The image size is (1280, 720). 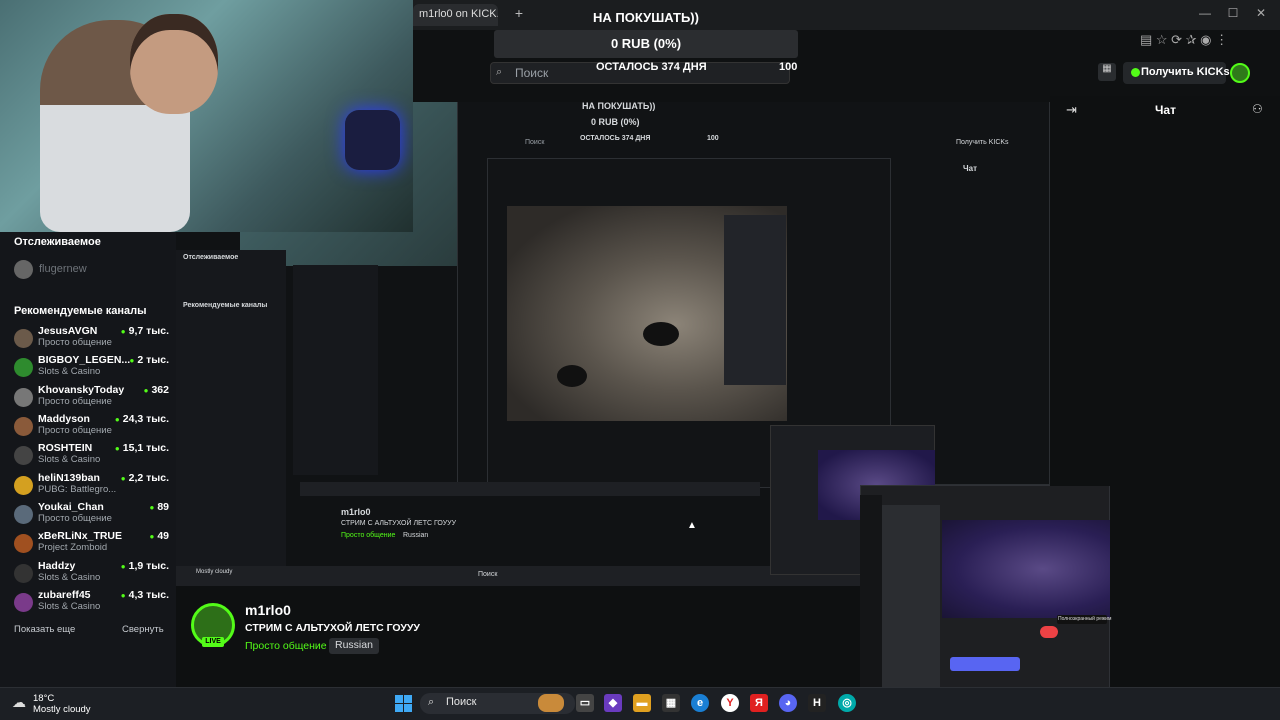 I want to click on channel-name: ROSHTEIN, so click(x=65, y=448).